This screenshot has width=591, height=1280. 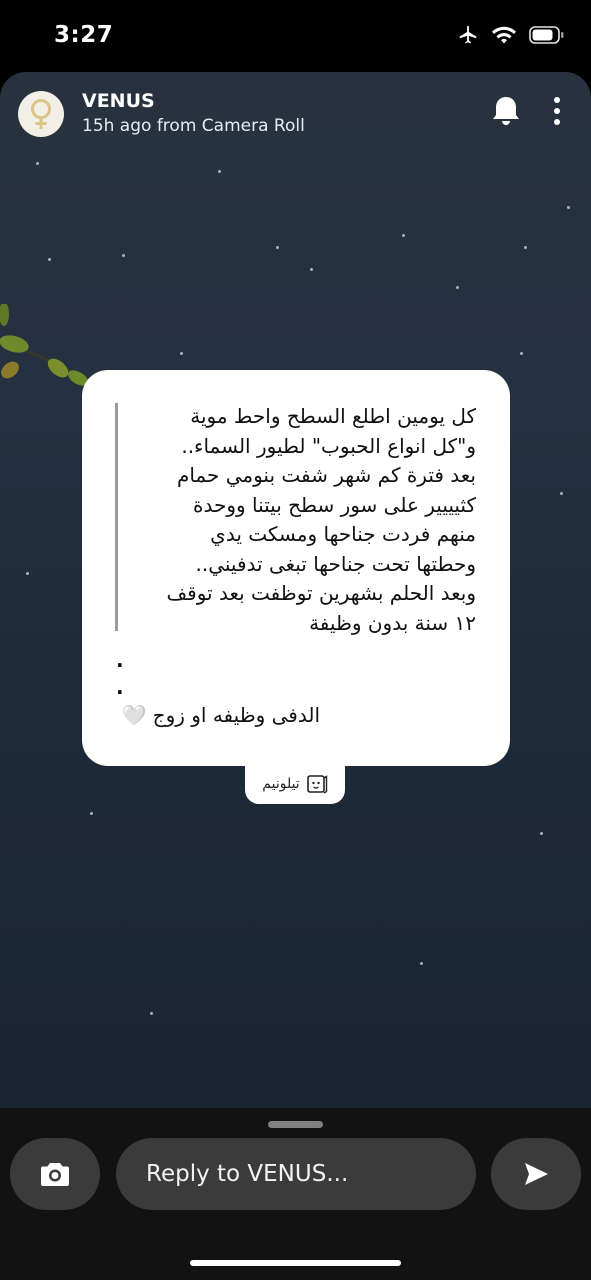 What do you see at coordinates (343, 534) in the screenshot?
I see `quote-line: منهم فردت جناحها ومسكت يدي` at bounding box center [343, 534].